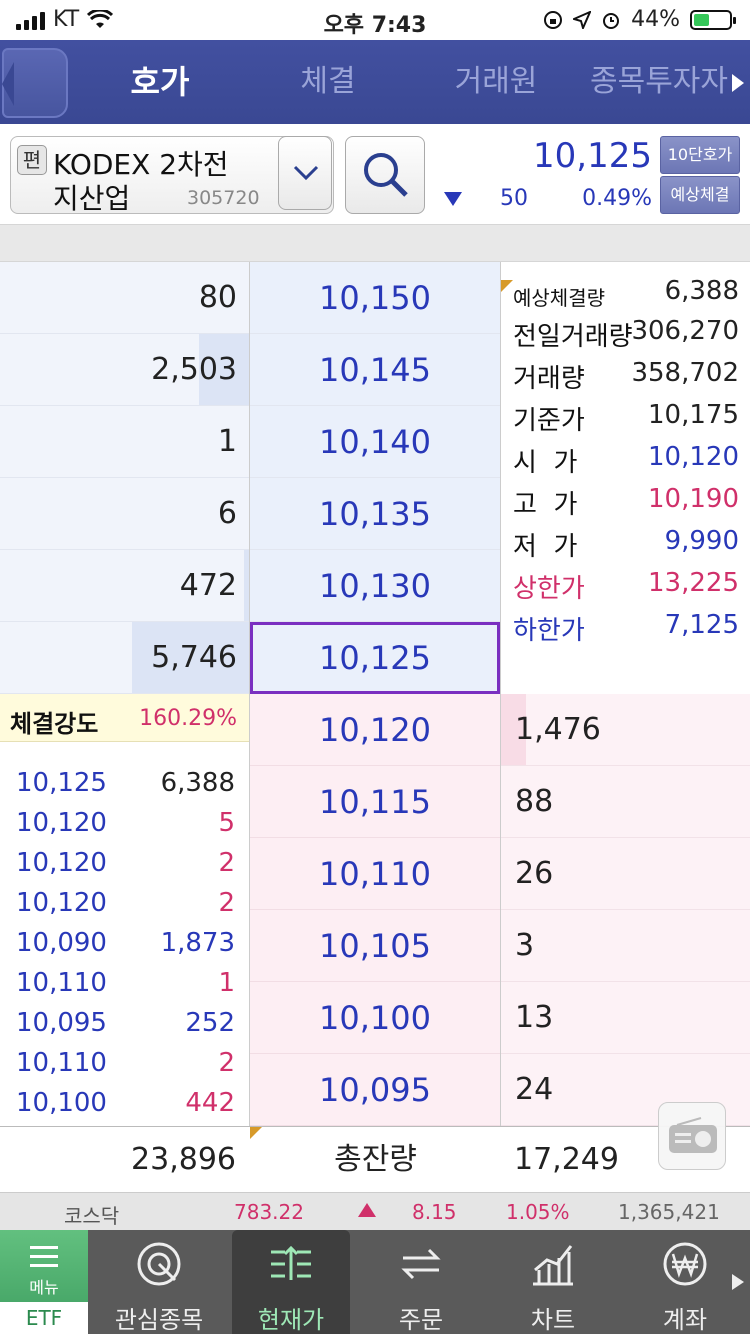  What do you see at coordinates (305, 173) in the screenshot?
I see `stock-dropdown-button` at bounding box center [305, 173].